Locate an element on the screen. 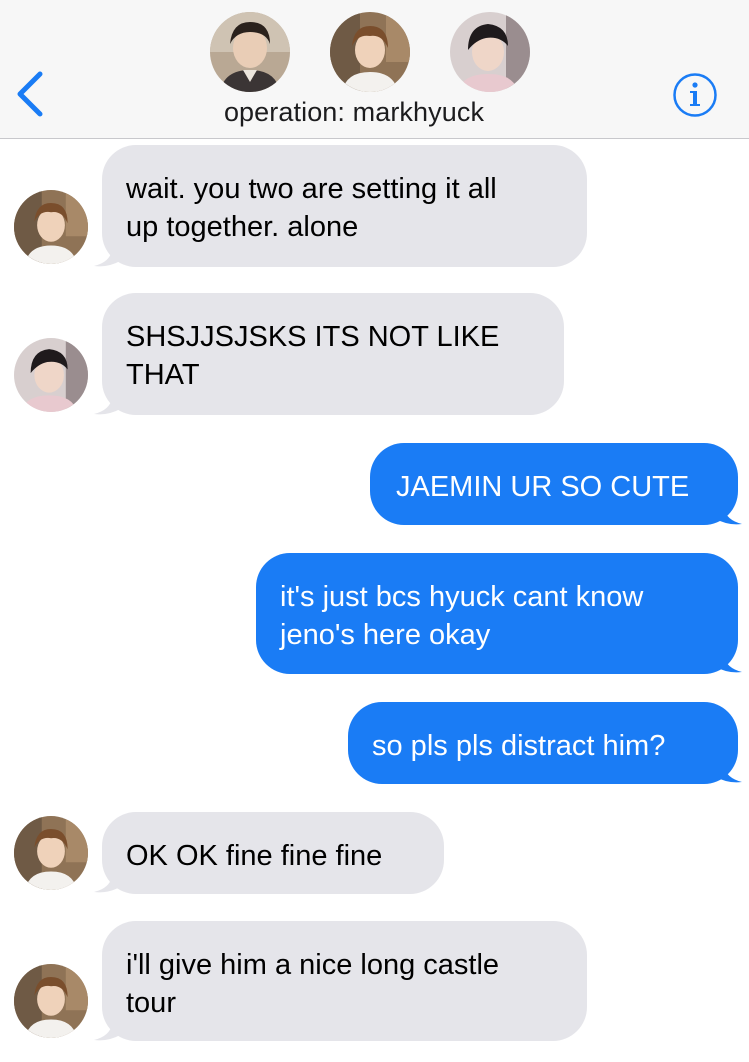 Image resolution: width=749 pixels, height=1062 pixels. message-bubble-incoming: i'll give him a nice long castle tour is located at coordinates (344, 981).